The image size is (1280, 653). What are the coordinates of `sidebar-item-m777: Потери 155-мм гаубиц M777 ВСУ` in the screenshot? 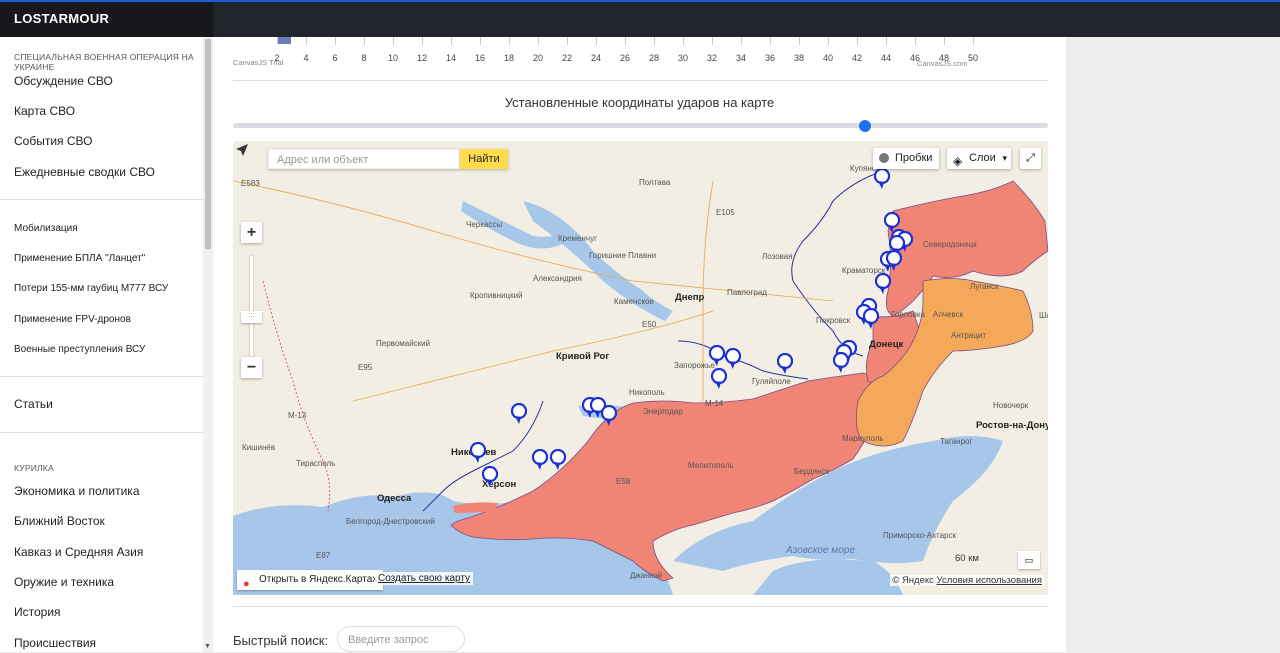 It's located at (91, 288).